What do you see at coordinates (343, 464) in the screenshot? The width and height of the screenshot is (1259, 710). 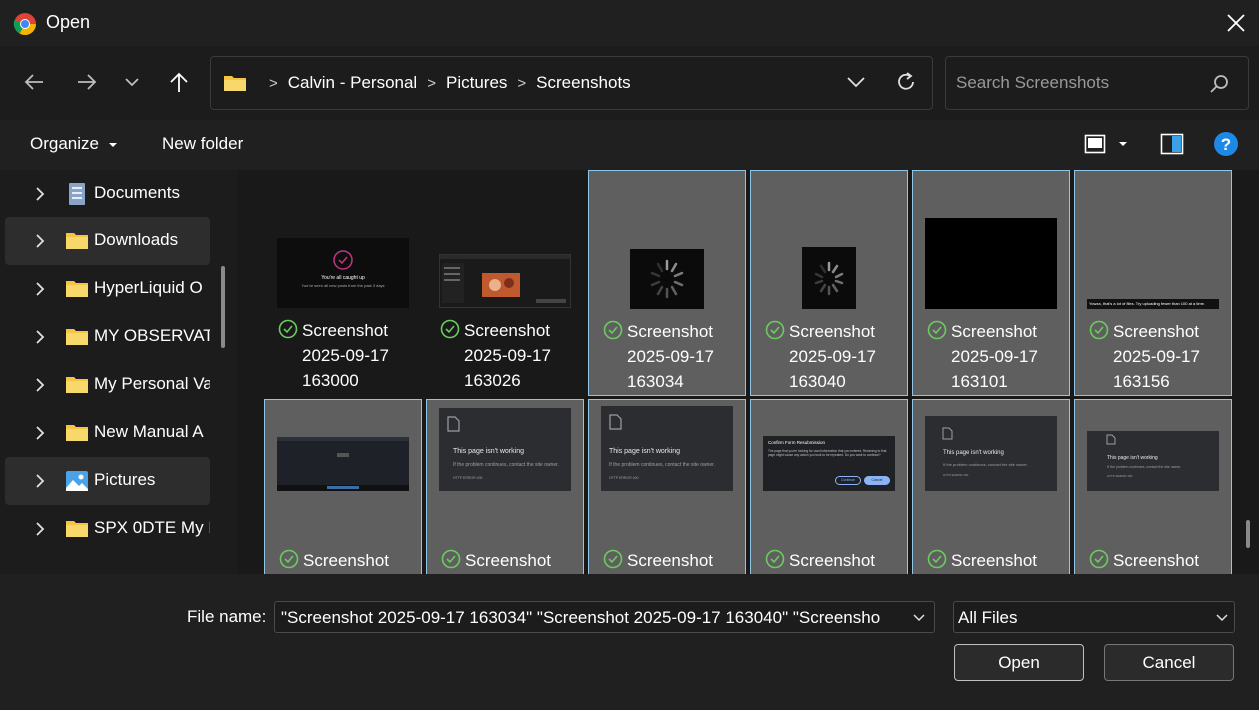 I see `file-thumbnail` at bounding box center [343, 464].